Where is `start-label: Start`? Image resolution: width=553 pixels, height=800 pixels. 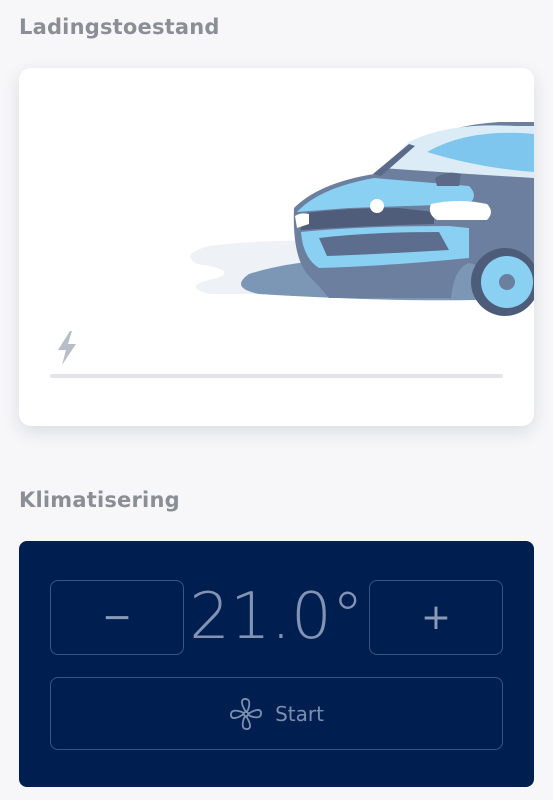
start-label: Start is located at coordinates (299, 713).